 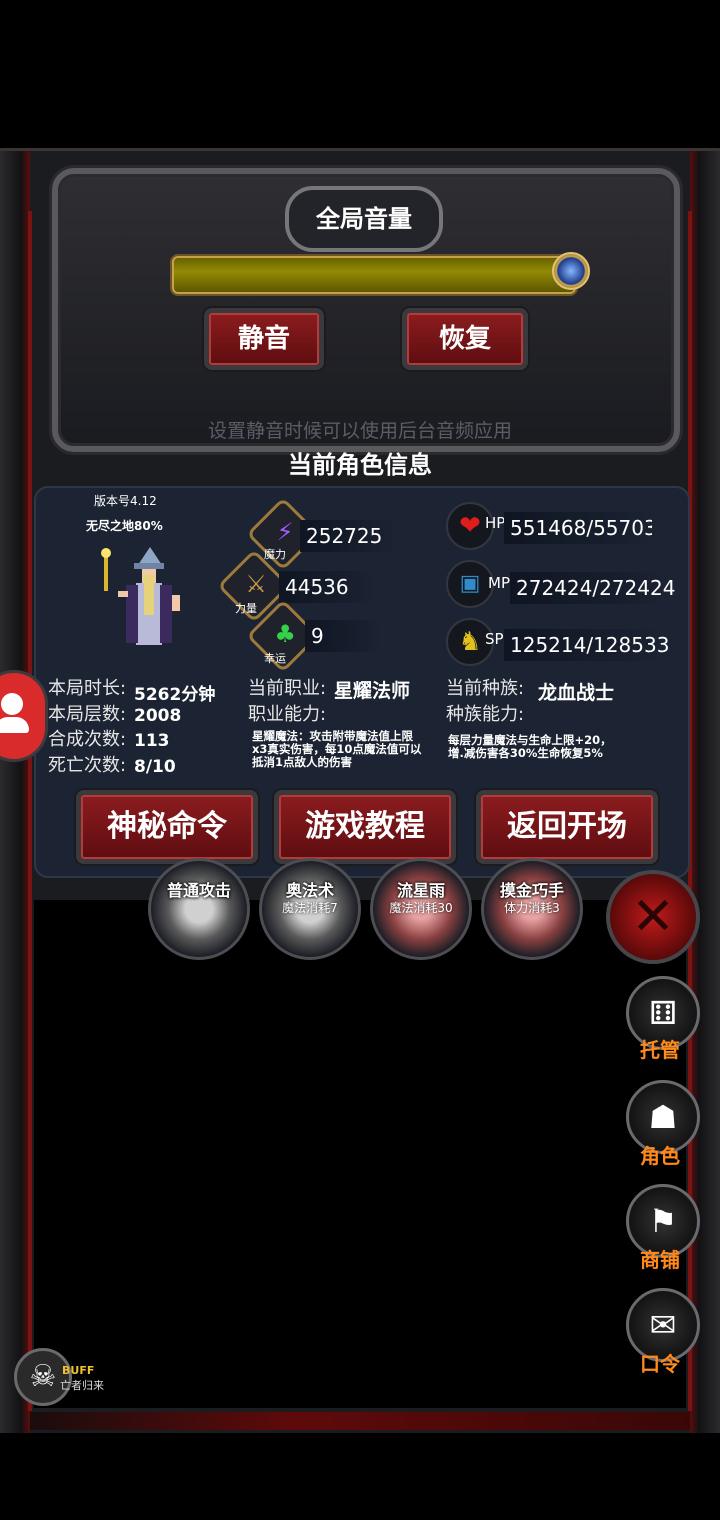 What do you see at coordinates (592, 588) in the screenshot?
I see `mp-value: 272424/272424` at bounding box center [592, 588].